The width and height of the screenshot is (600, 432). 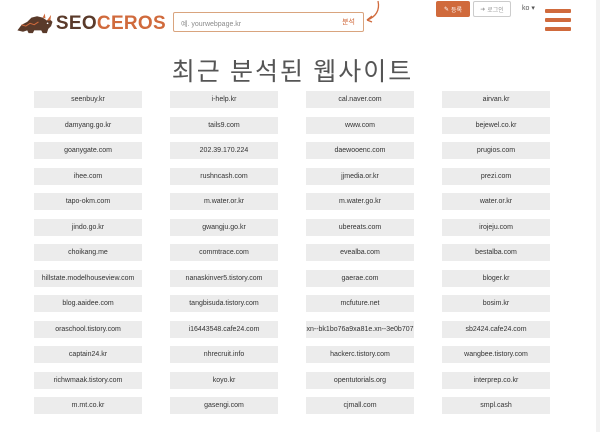 I want to click on language-selector: ko ▾, so click(x=528, y=8).